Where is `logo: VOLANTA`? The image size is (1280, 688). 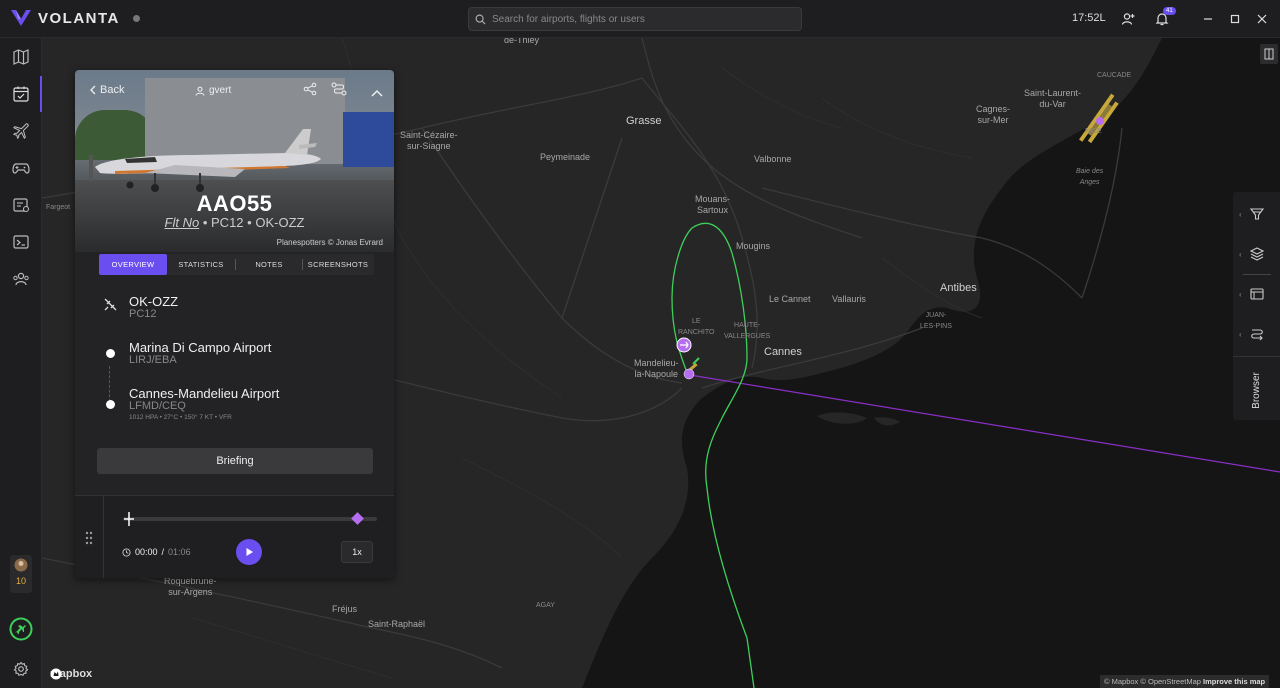 logo: VOLANTA is located at coordinates (65, 18).